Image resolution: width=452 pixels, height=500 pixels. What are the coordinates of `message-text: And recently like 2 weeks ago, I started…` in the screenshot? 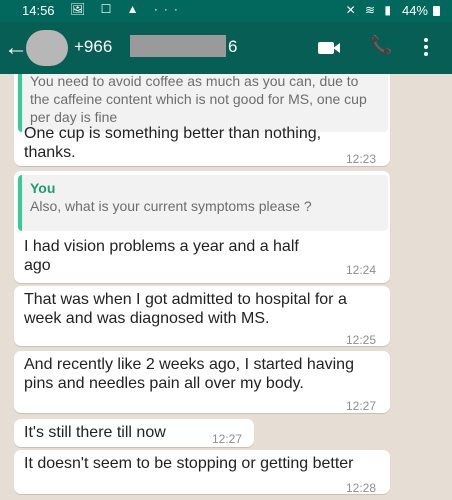 It's located at (189, 374).